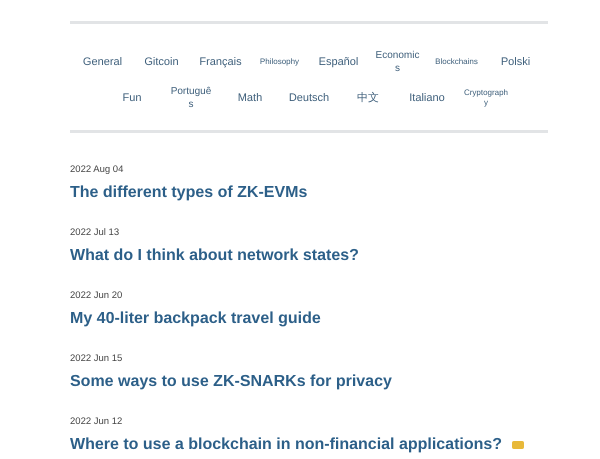 The height and width of the screenshot is (459, 600). I want to click on category-link: Fun, so click(132, 98).